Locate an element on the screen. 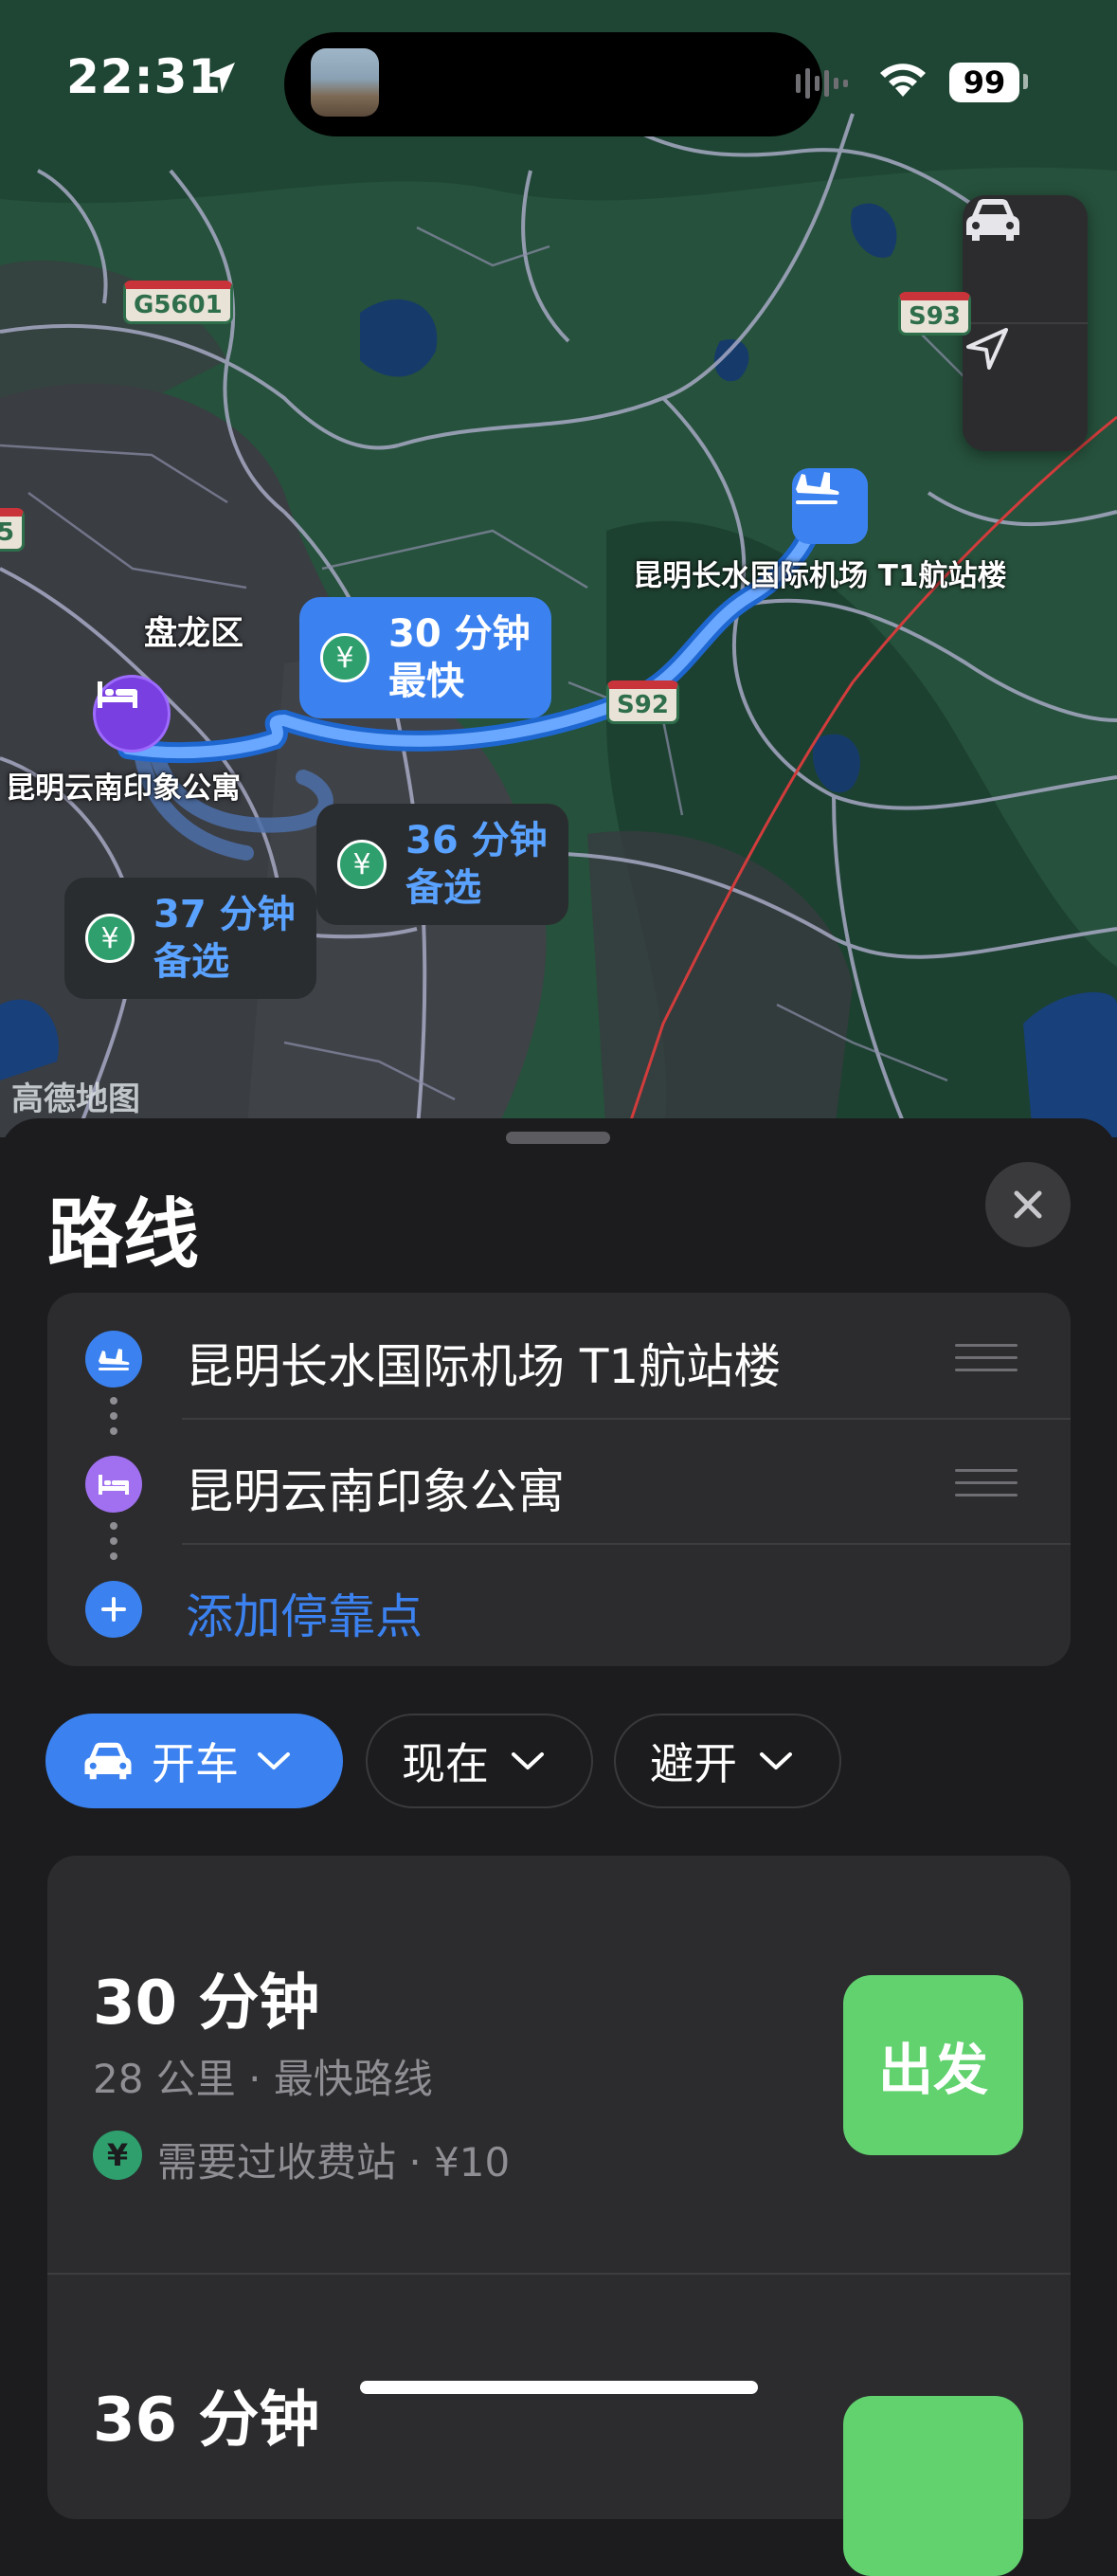 This screenshot has width=1117, height=2576. stop-label: 昆明长水国际机场 T1航站楼 is located at coordinates (484, 1366).